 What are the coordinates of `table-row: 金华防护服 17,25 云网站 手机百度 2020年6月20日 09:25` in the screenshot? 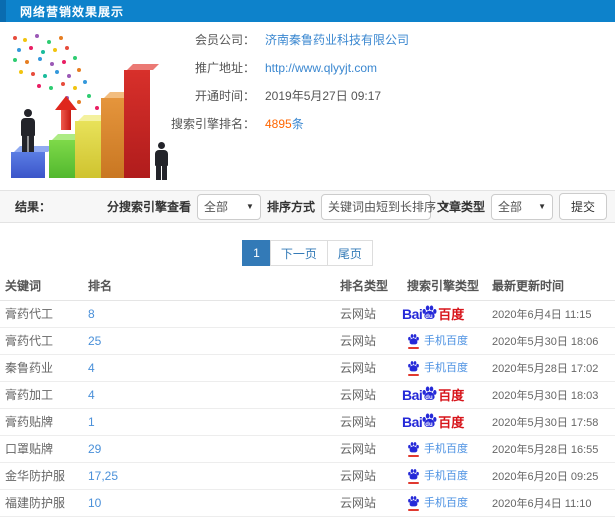 It's located at (307, 476).